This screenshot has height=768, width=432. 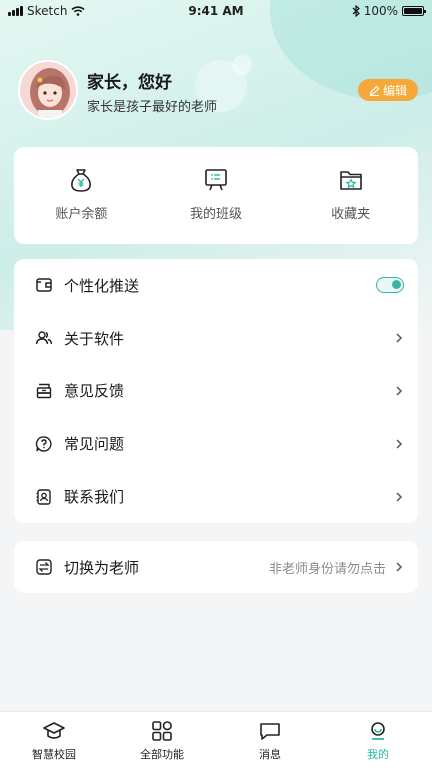 I want to click on menu-item-label: 个性化推送, so click(x=102, y=285).